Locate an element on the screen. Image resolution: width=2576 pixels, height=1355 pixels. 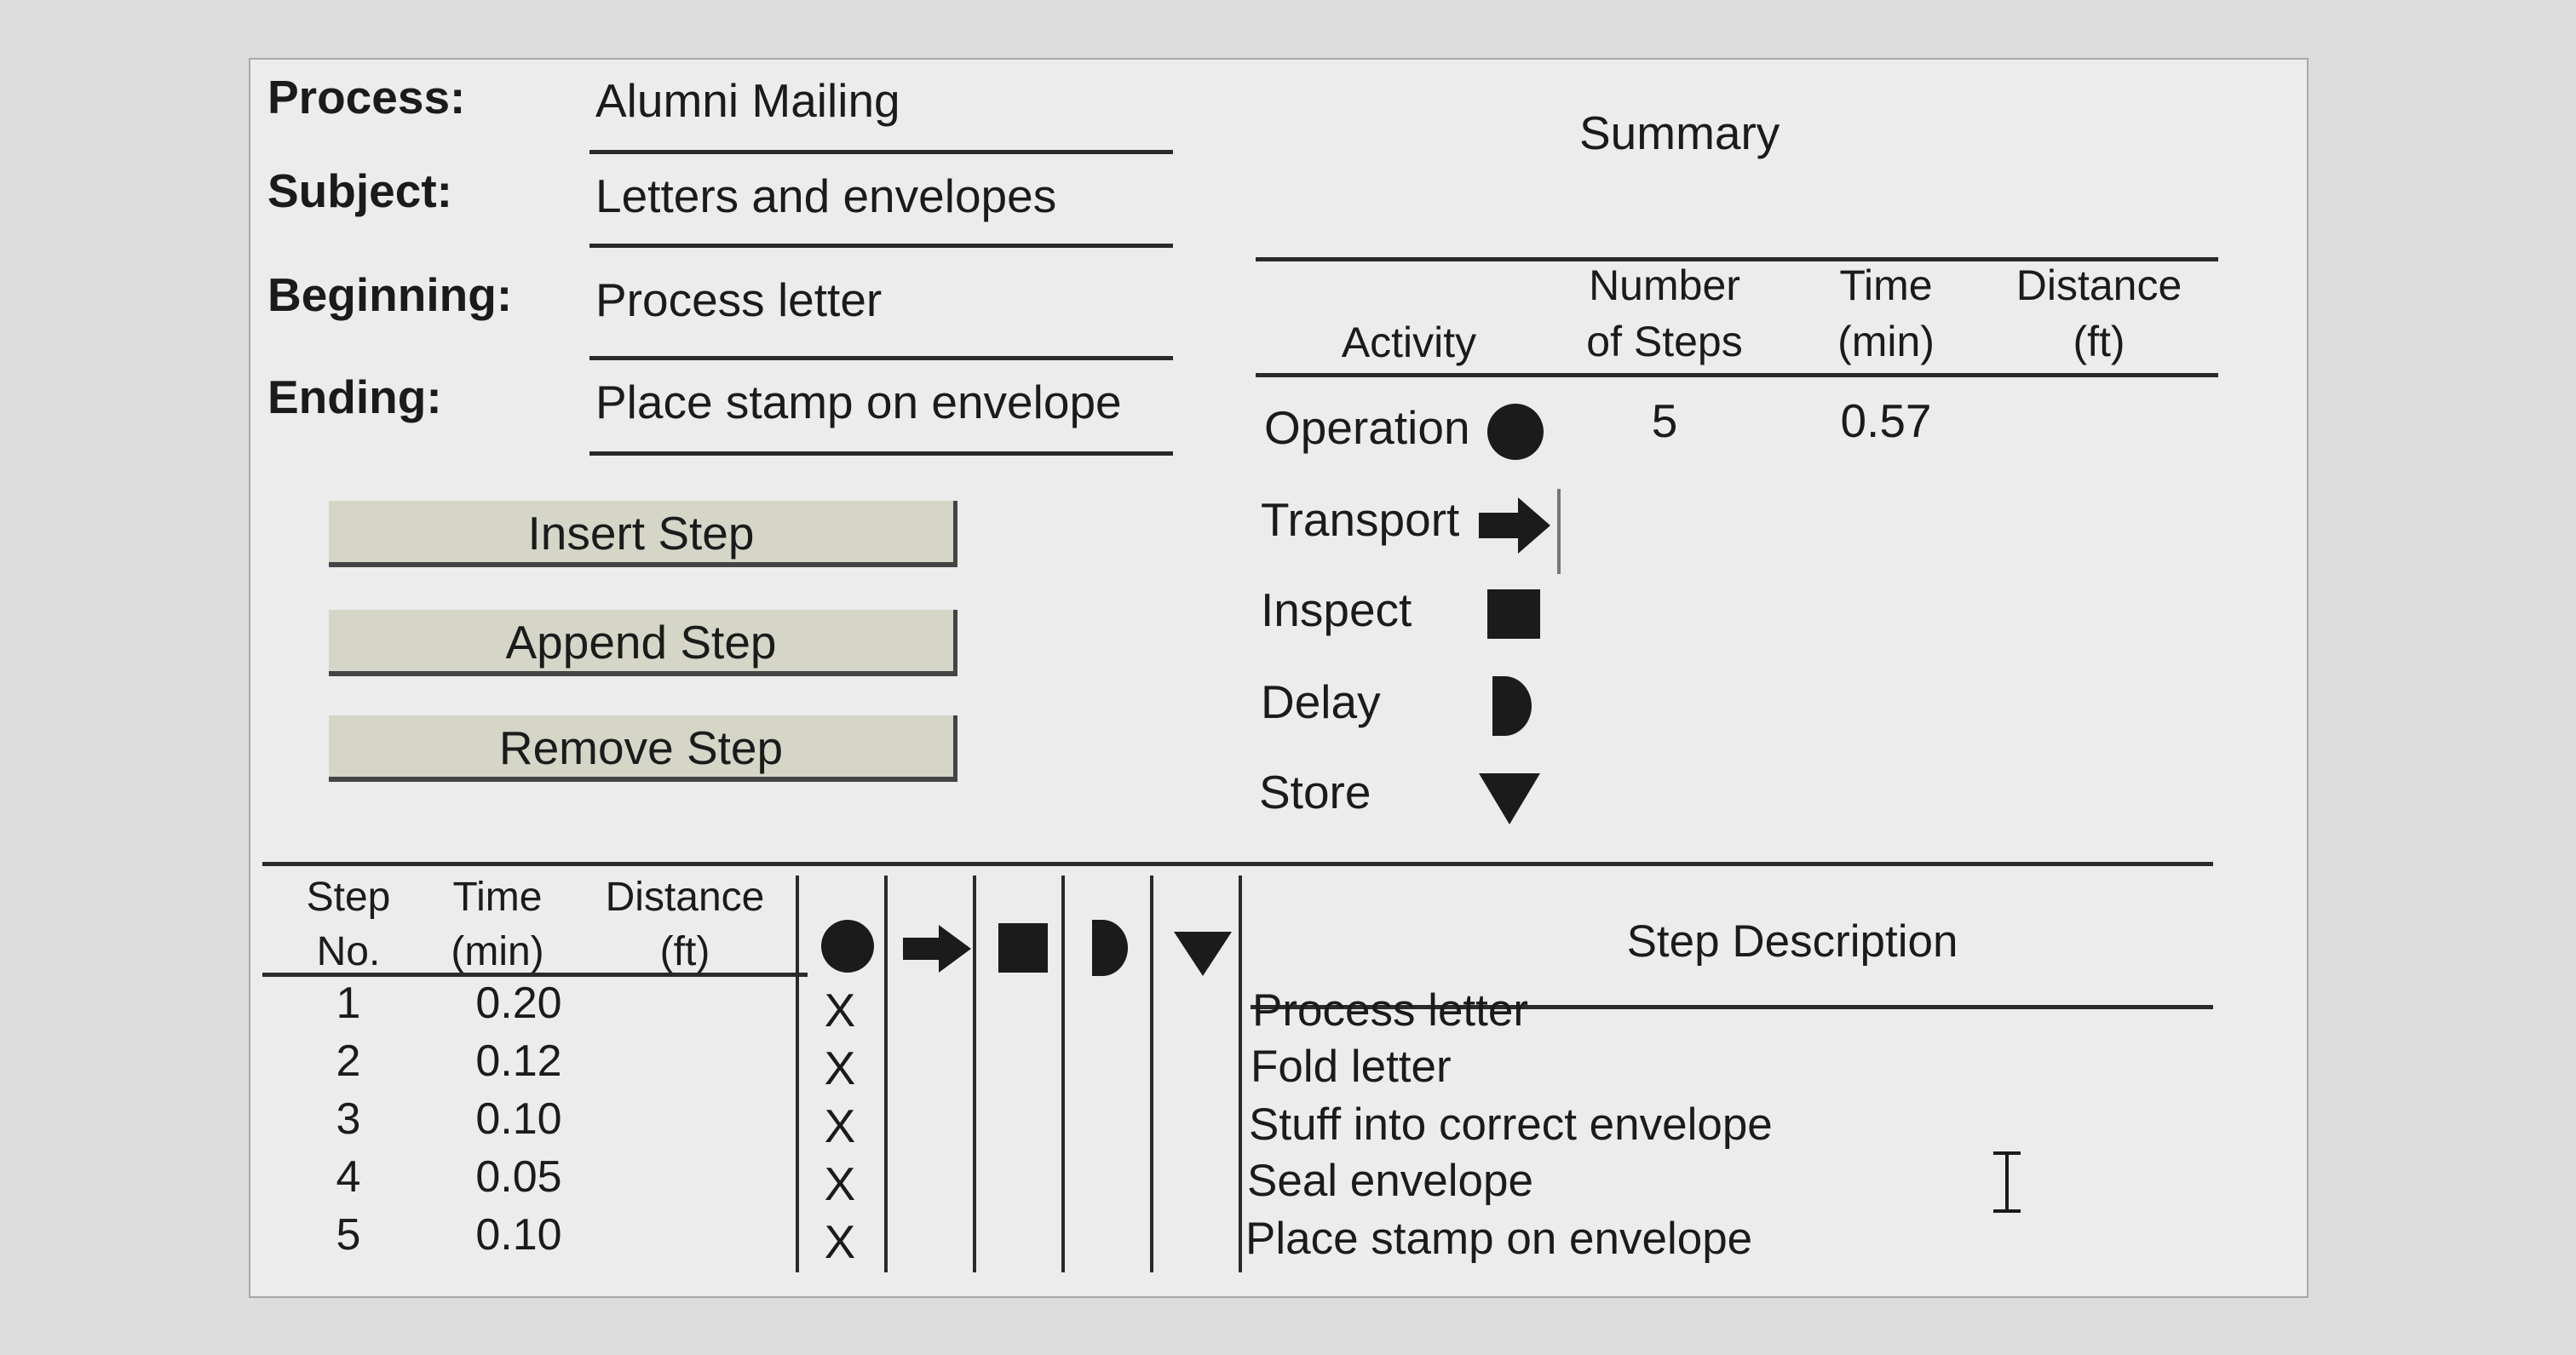
row-4-description: Seal envelope is located at coordinates (1390, 1181).